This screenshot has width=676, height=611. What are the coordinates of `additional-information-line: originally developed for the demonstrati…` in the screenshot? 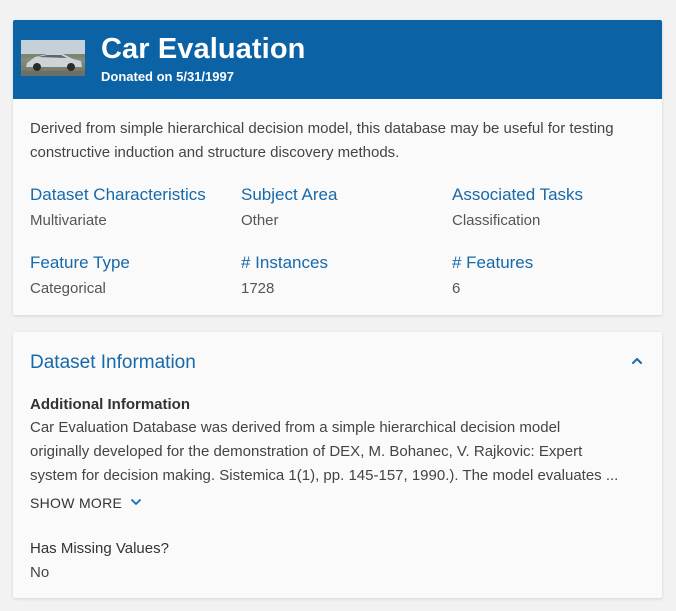 It's located at (306, 451).